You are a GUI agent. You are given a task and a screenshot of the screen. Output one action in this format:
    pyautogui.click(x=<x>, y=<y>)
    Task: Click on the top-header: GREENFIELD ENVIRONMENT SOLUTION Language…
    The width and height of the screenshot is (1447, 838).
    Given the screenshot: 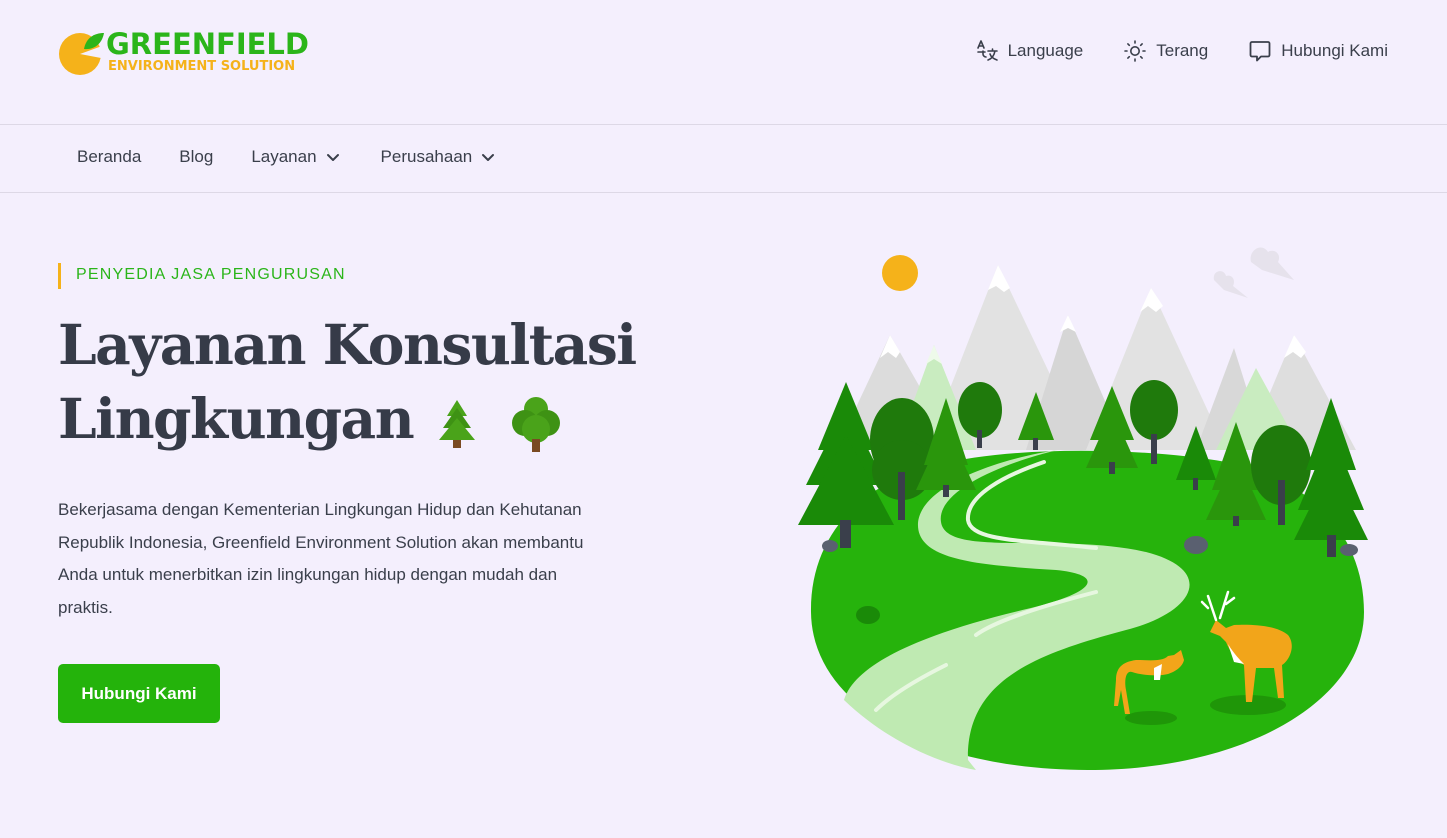 What is the action you would take?
    pyautogui.click(x=723, y=62)
    